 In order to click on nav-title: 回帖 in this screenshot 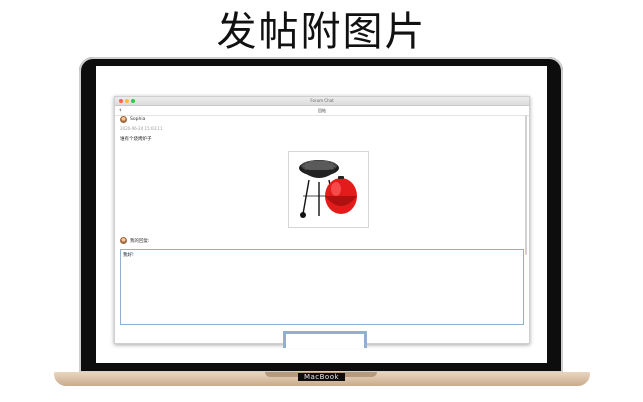, I will do `click(322, 110)`.